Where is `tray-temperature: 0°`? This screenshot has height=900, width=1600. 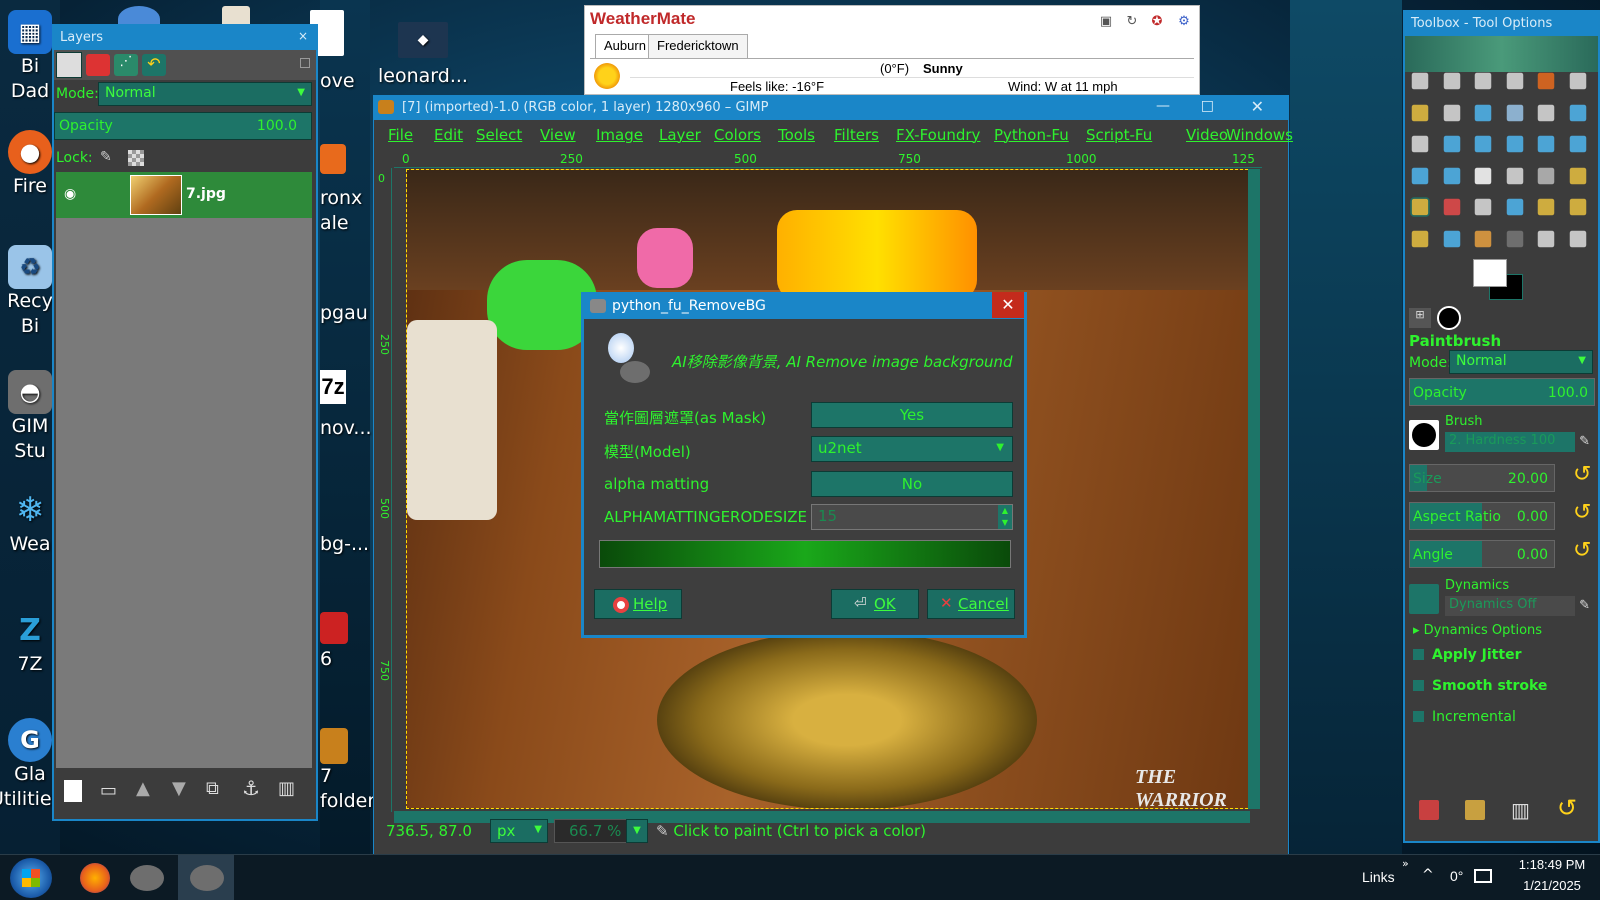 tray-temperature: 0° is located at coordinates (1456, 876).